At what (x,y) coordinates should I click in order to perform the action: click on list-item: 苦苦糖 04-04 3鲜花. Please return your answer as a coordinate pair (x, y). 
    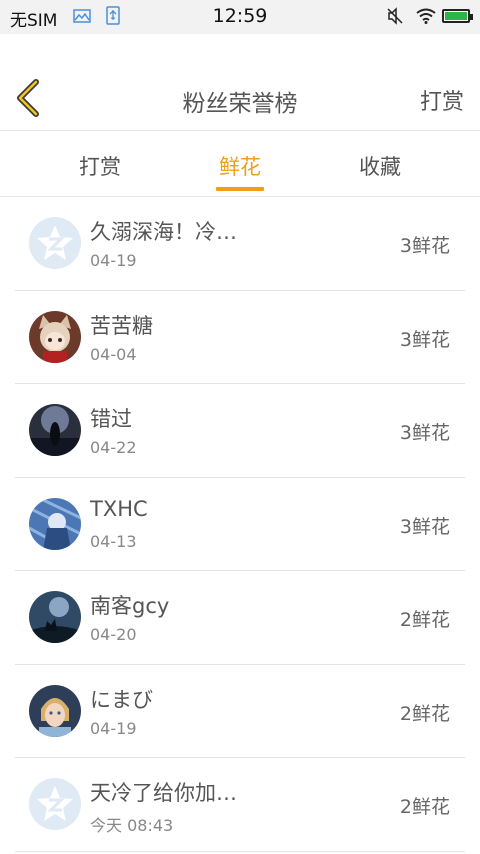
    Looking at the image, I should click on (240, 337).